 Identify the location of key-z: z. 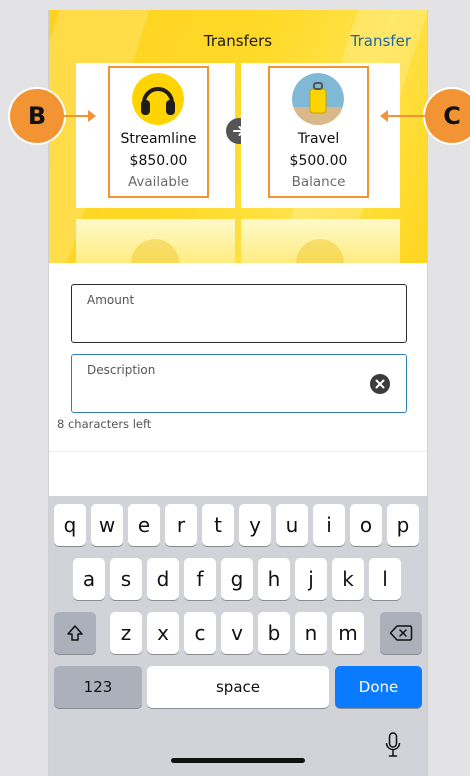
(126, 633).